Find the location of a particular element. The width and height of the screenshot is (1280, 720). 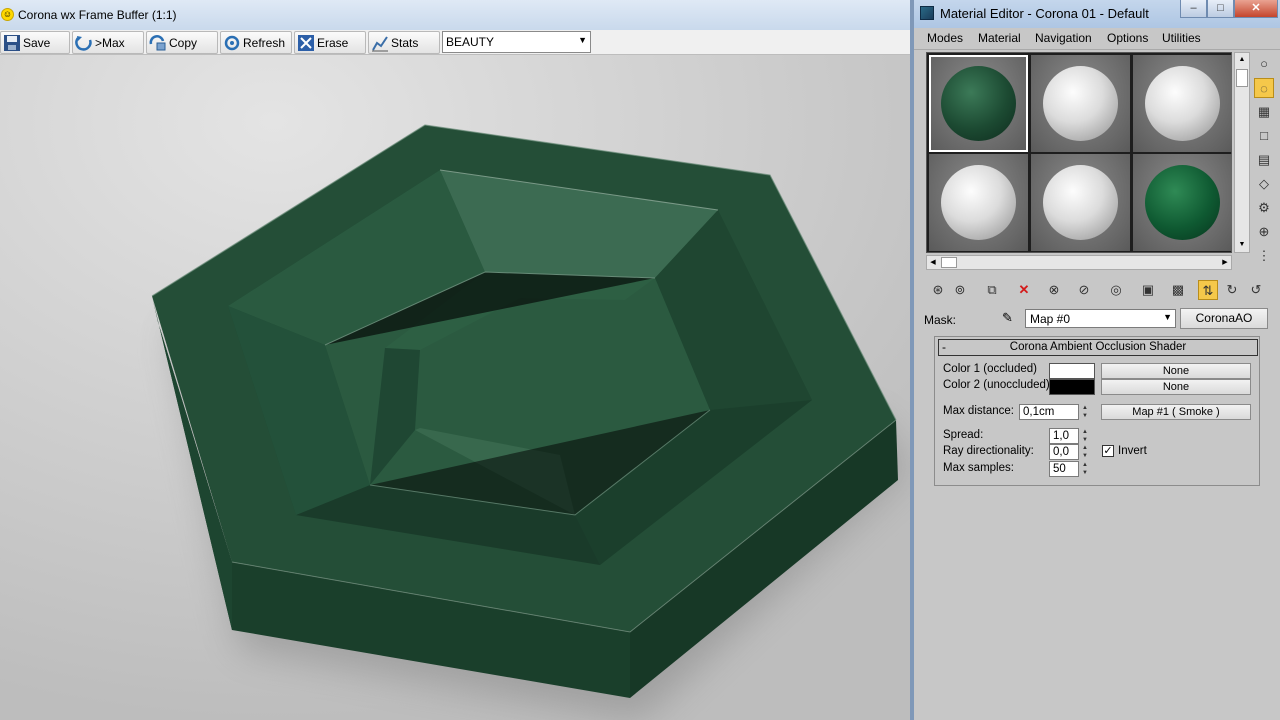

sample-type-icon: ○ is located at coordinates (1264, 64).